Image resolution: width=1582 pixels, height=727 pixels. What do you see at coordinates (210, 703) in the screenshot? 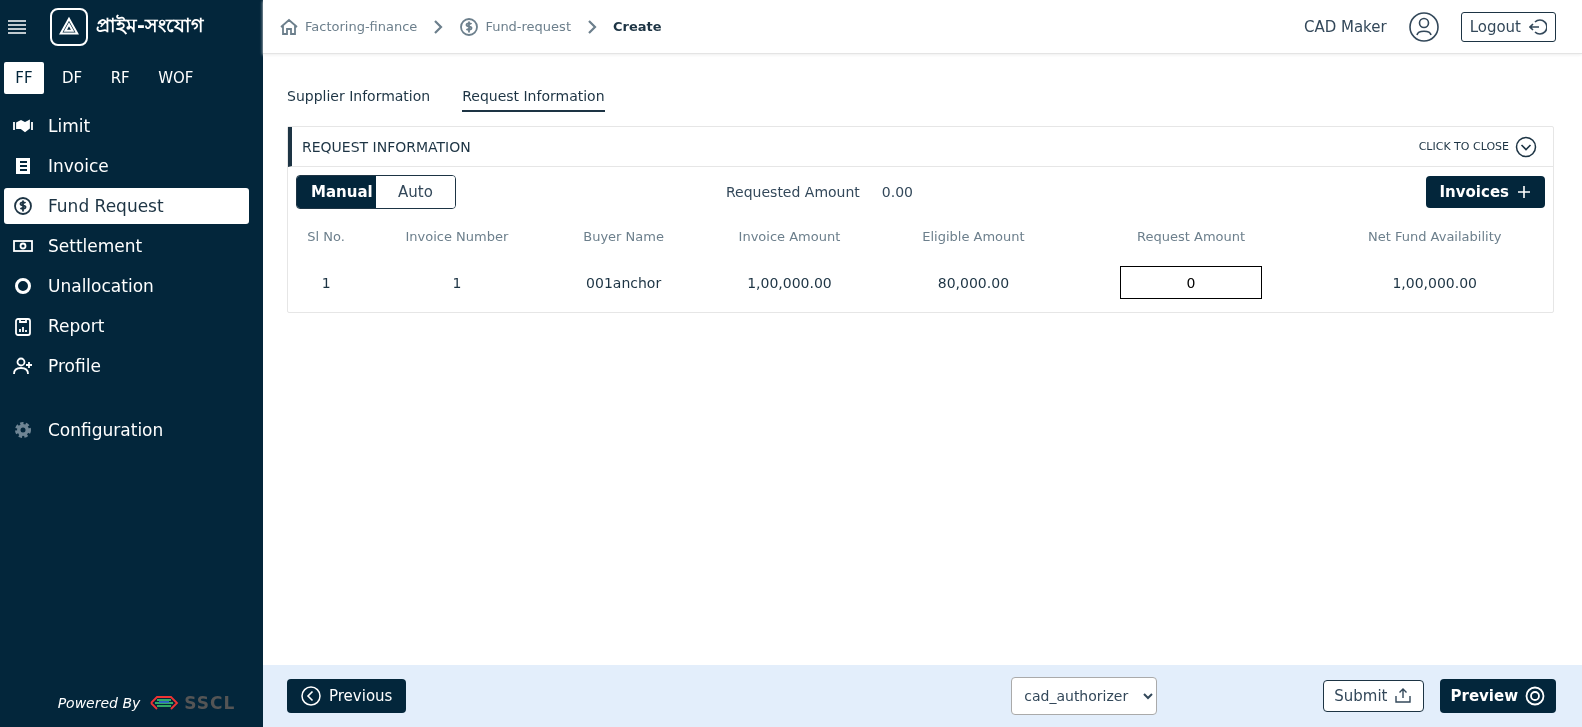
I see `vendor-name: SSCL` at bounding box center [210, 703].